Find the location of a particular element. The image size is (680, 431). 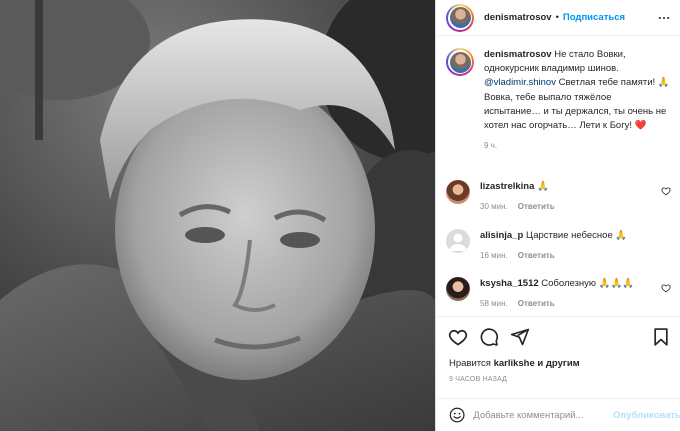

add-comment-bar: Опубликовать is located at coordinates (558, 414).